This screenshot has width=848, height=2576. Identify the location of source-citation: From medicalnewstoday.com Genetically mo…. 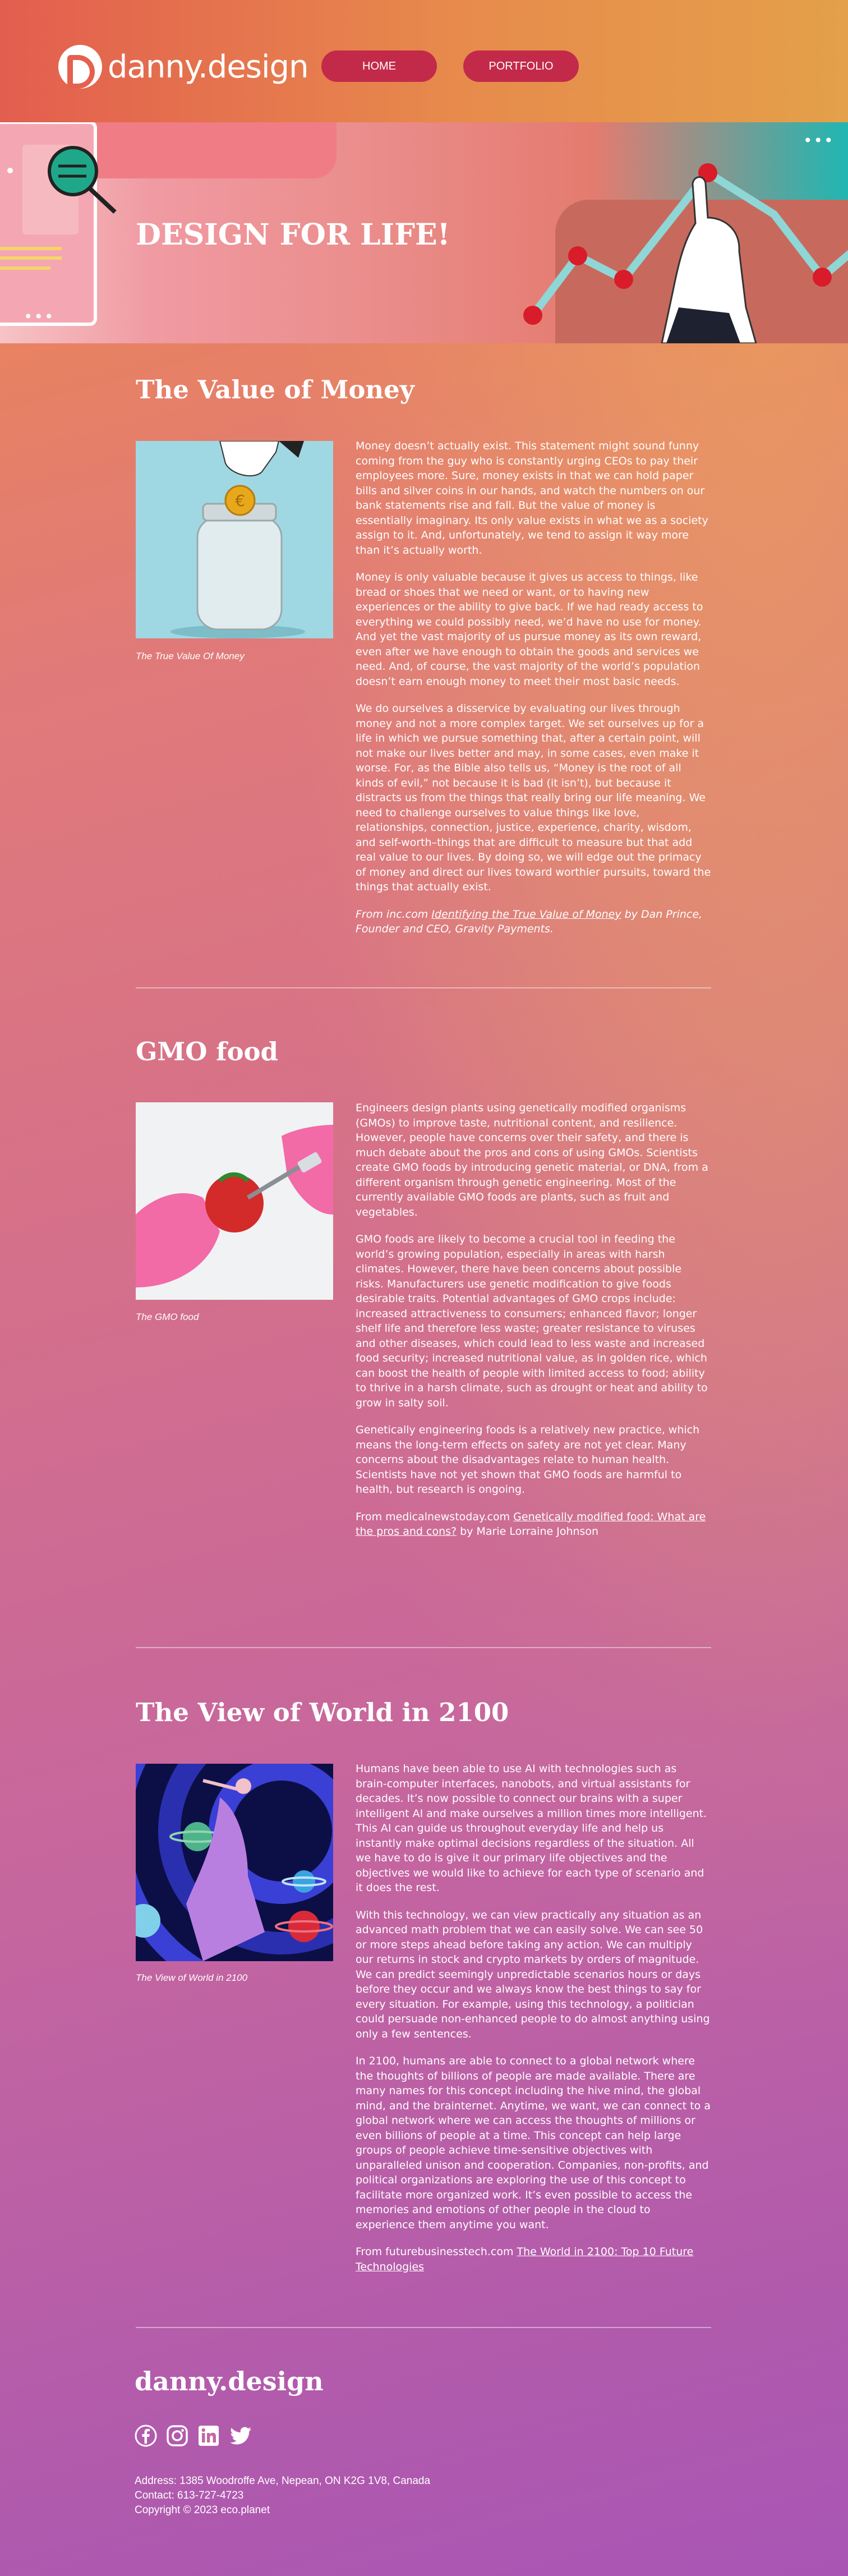
(533, 1524).